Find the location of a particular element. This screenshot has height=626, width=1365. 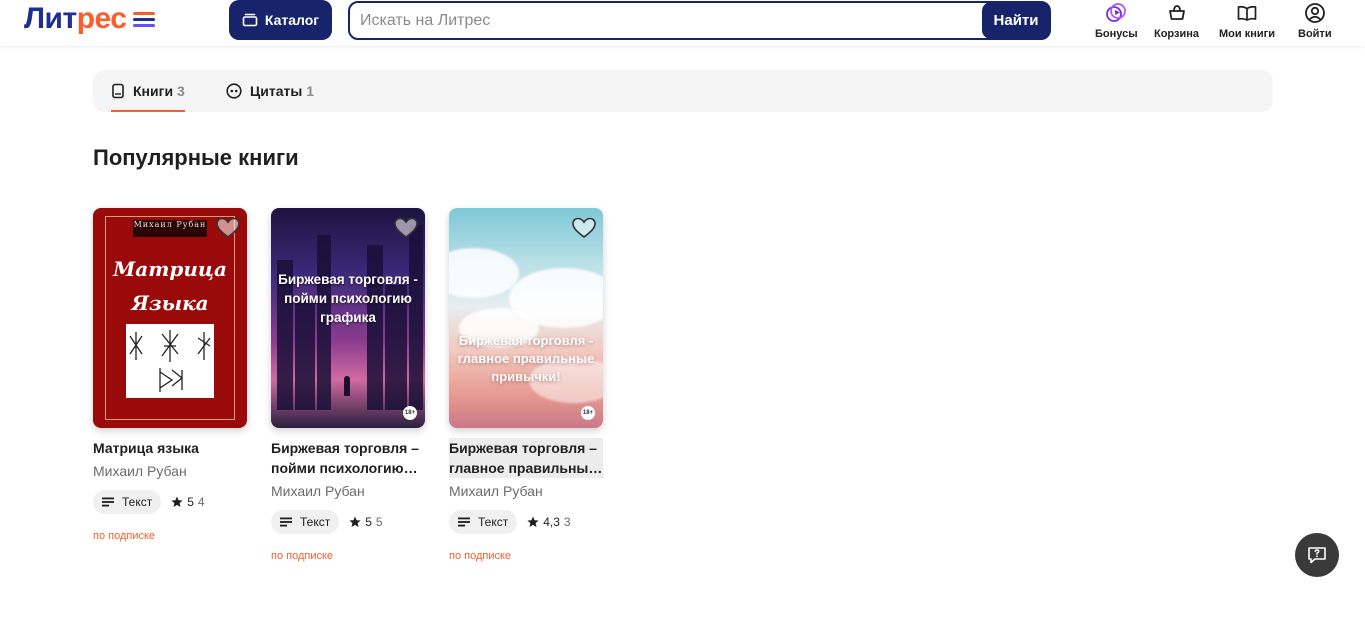

book-meta: Текст 4,3 3 is located at coordinates (526, 522).